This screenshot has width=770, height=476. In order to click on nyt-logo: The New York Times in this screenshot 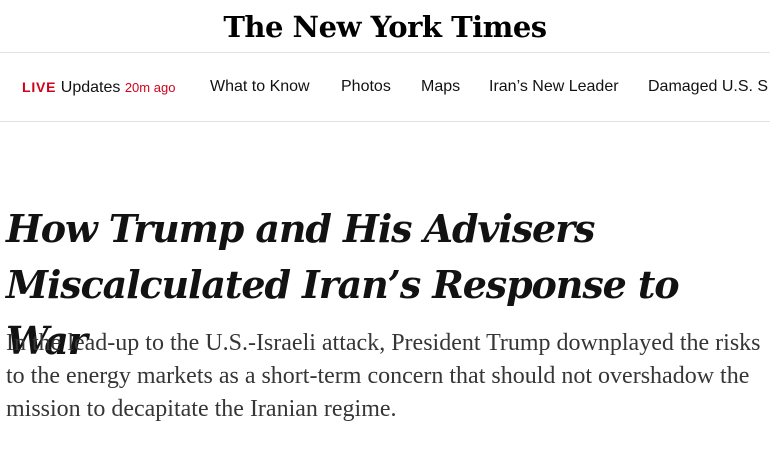, I will do `click(385, 27)`.